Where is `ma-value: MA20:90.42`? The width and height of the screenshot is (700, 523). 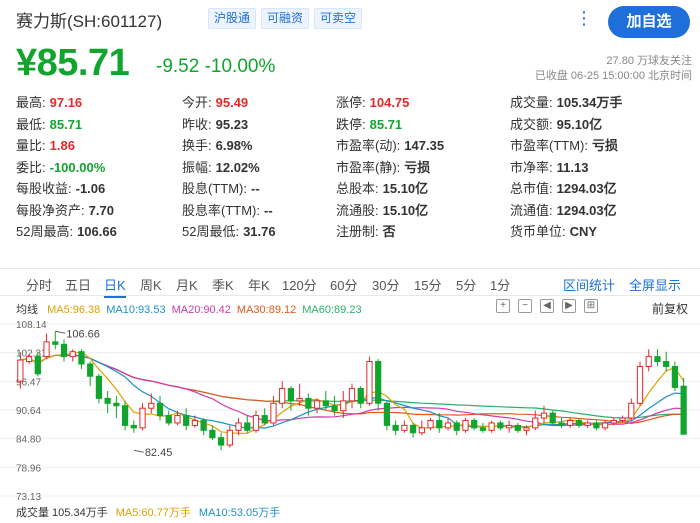 ma-value: MA20:90.42 is located at coordinates (201, 310).